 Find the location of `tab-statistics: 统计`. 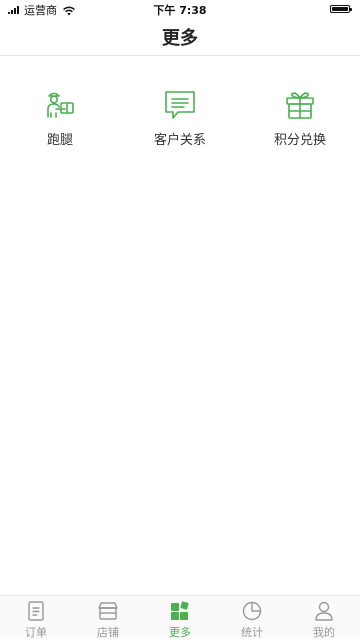

tab-statistics: 统计 is located at coordinates (252, 617).